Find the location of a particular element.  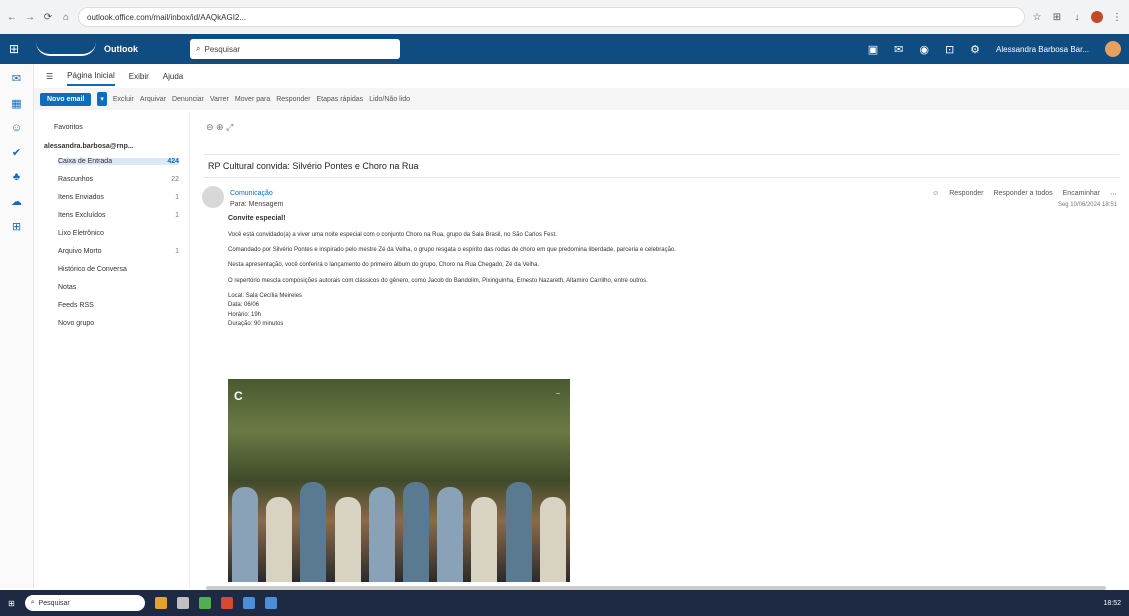

windows-start-icon: ⊞ is located at coordinates (11, 603).